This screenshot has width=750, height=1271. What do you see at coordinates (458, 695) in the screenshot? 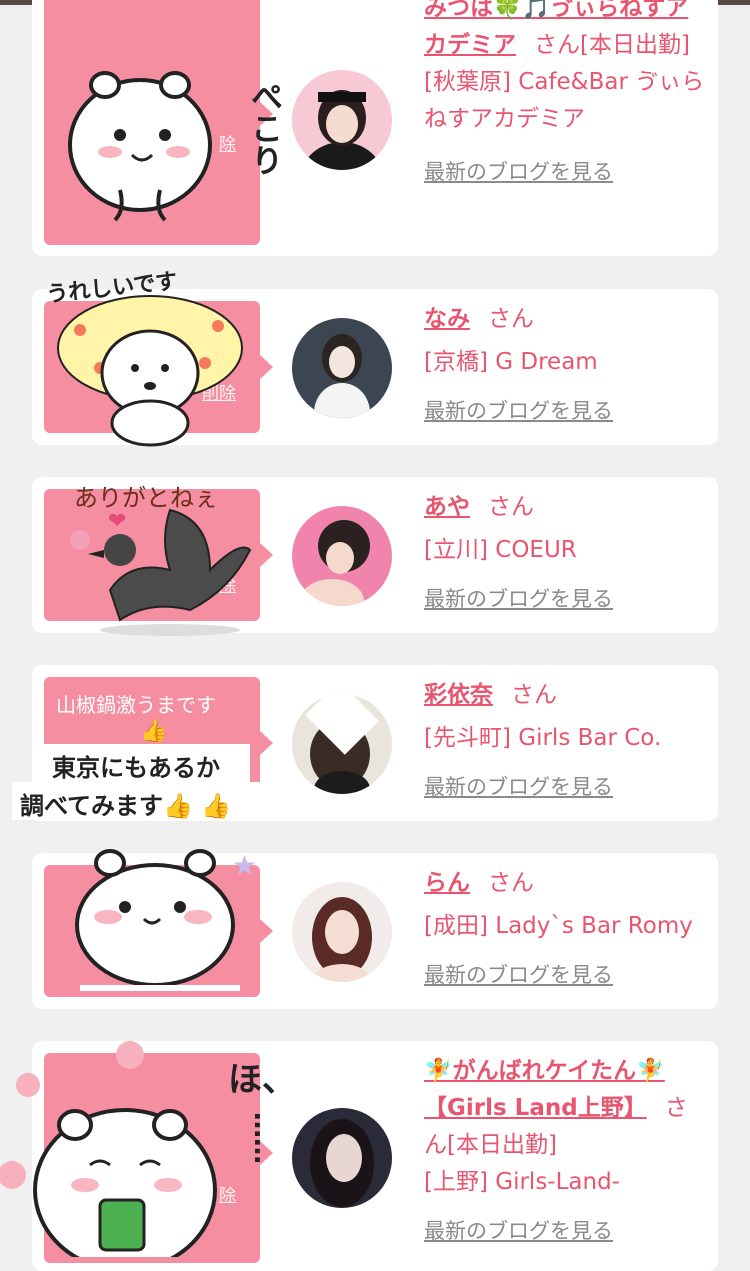
I see `girl-name-link: 彩依奈` at bounding box center [458, 695].